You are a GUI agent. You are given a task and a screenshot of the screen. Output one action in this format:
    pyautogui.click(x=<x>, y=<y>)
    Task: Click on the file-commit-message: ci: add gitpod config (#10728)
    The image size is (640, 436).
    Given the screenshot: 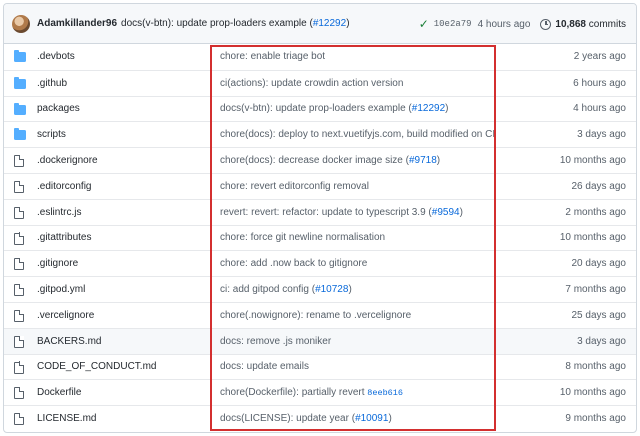 What is the action you would take?
    pyautogui.click(x=286, y=289)
    